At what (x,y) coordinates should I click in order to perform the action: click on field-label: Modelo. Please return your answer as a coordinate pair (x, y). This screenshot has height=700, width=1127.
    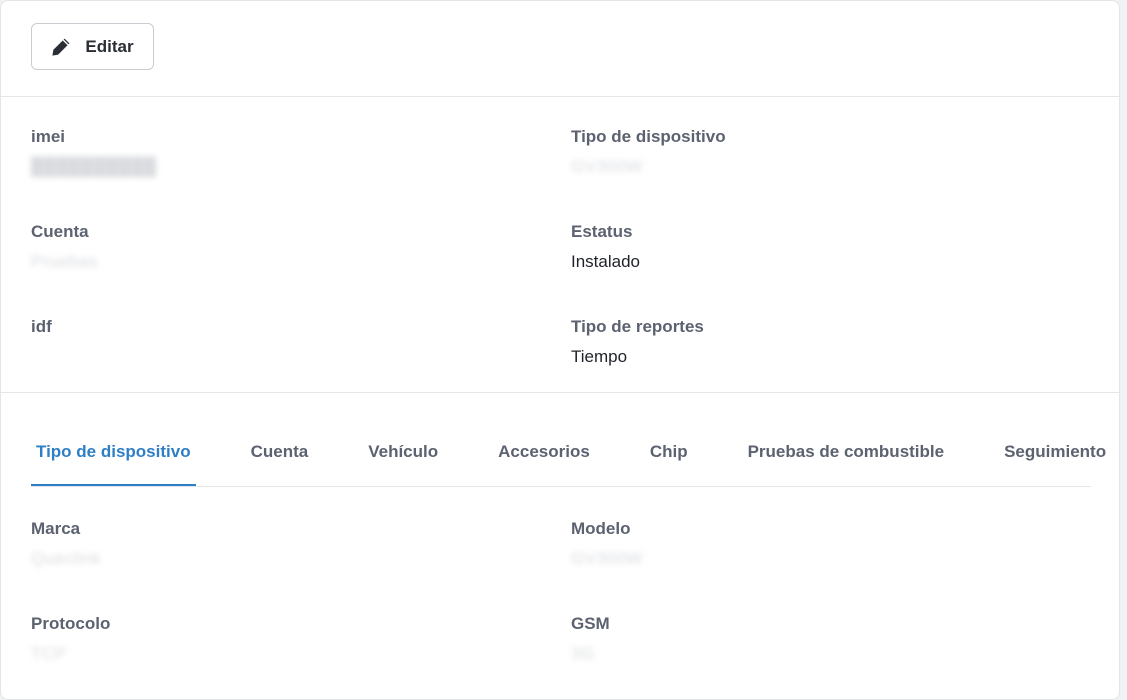
    Looking at the image, I should click on (601, 528).